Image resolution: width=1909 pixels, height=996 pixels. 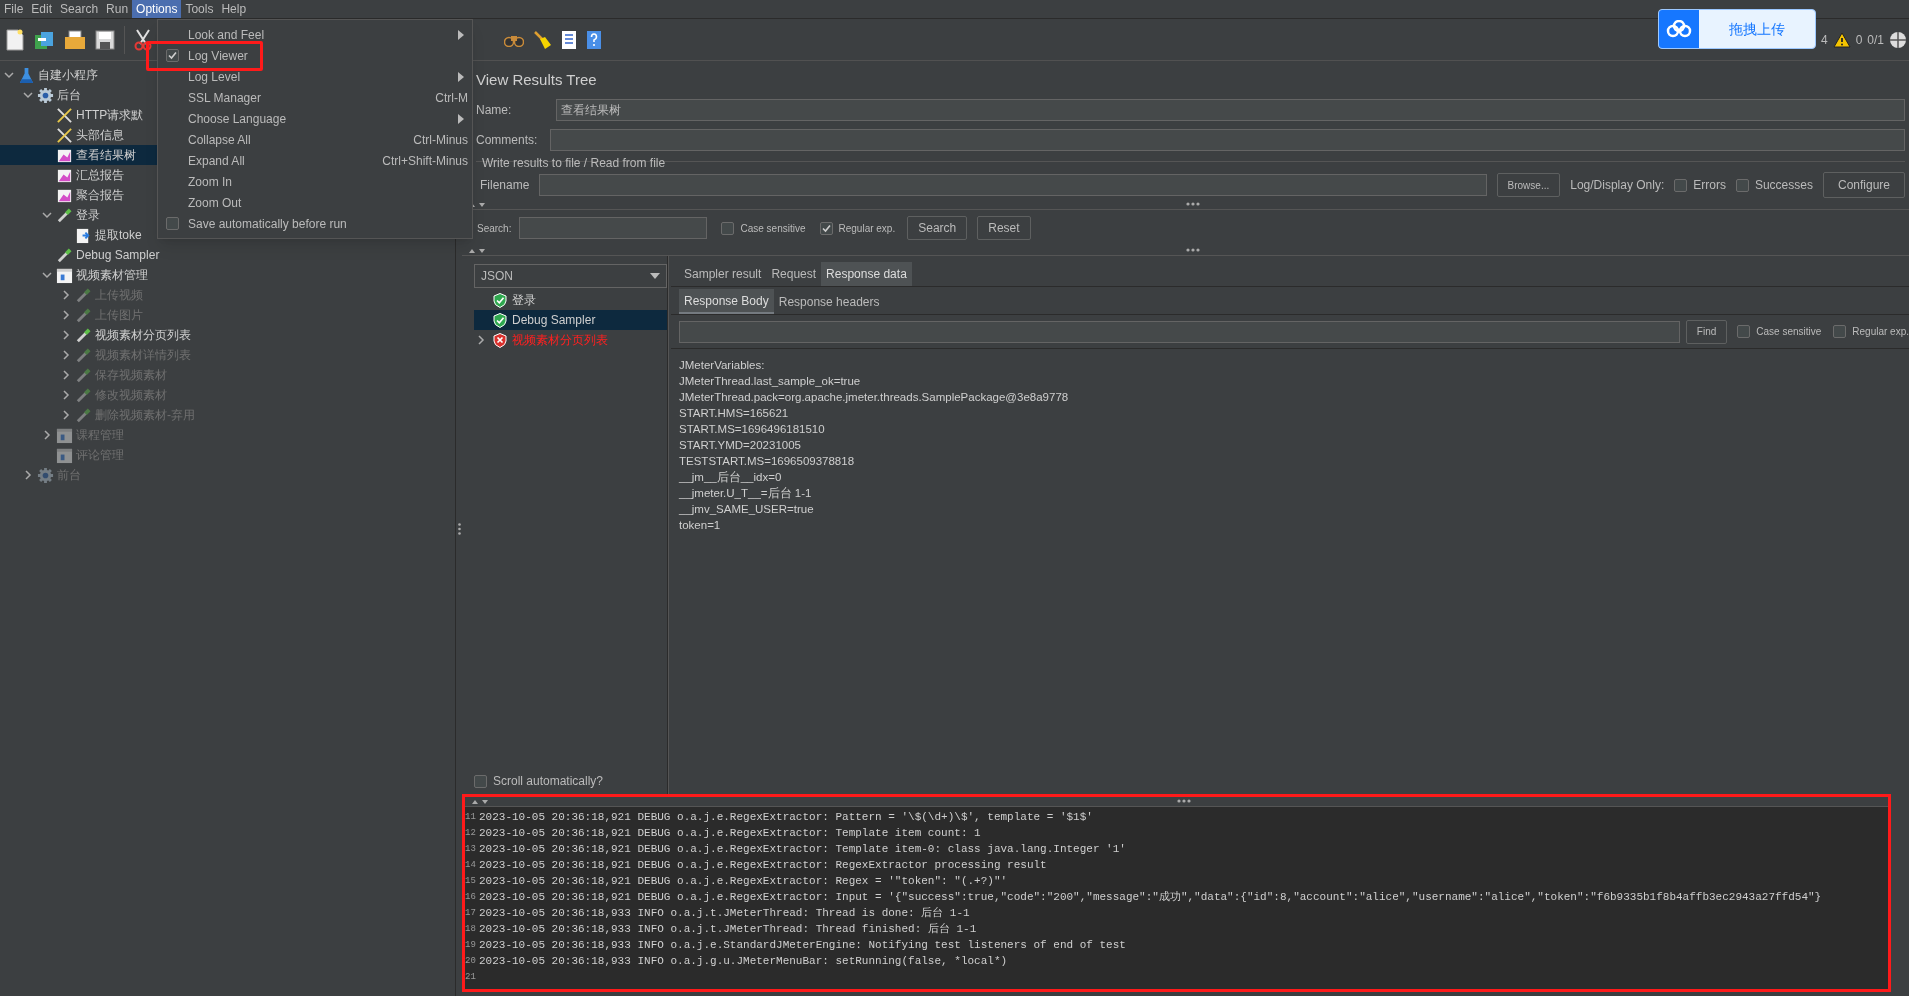 I want to click on shortcut-label: Ctrl+Shift-Minus, so click(x=425, y=161).